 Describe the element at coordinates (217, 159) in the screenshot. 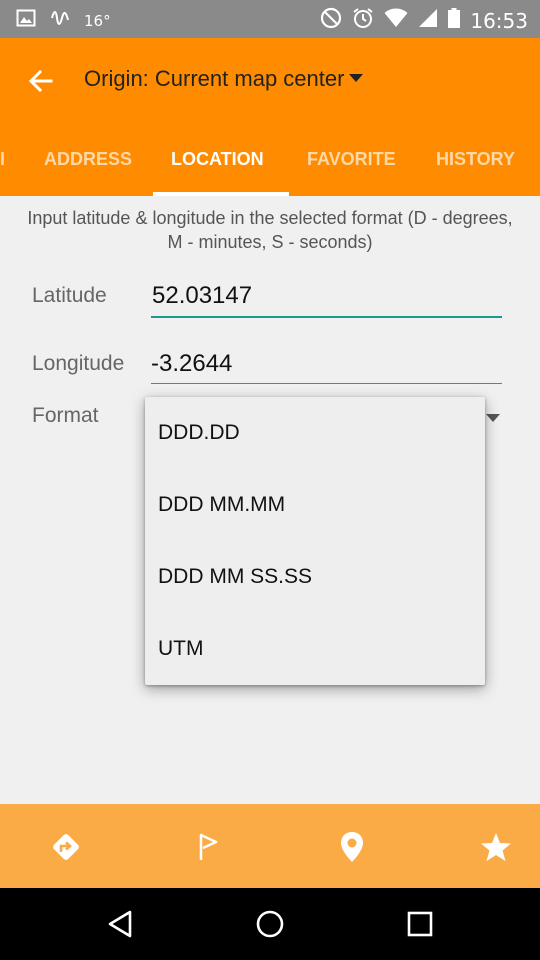

I see `tab-location: LOCATION` at that location.